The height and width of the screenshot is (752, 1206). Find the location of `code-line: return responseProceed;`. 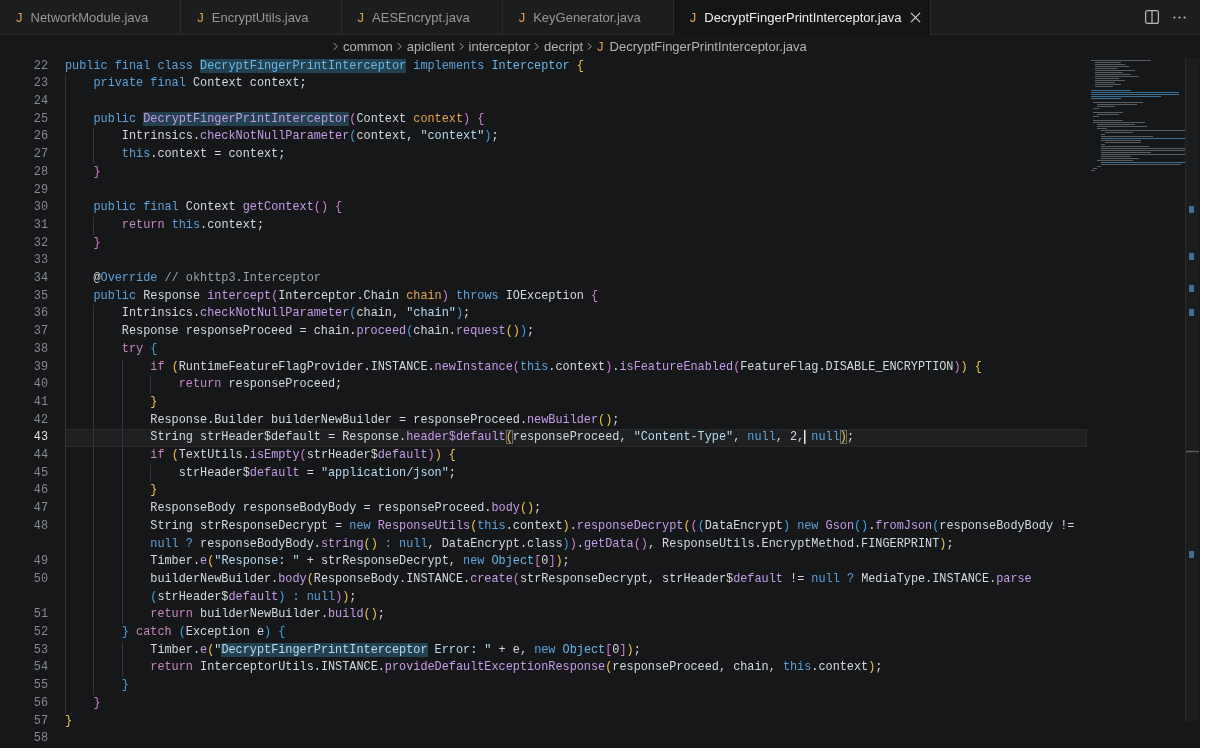

code-line: return responseProceed; is located at coordinates (260, 384).